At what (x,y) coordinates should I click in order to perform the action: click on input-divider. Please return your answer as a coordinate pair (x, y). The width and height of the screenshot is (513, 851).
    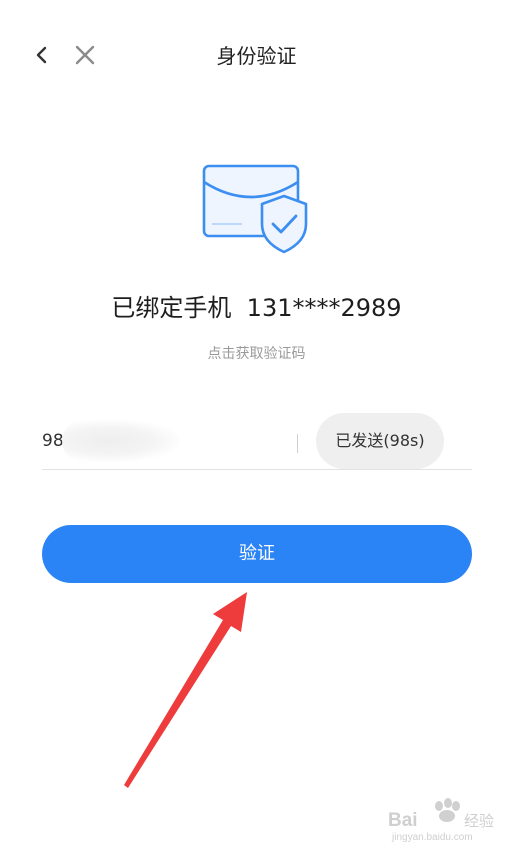
    Looking at the image, I should click on (297, 443).